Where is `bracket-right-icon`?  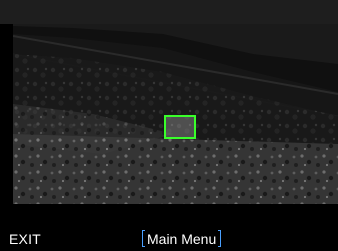
bracket-right-icon is located at coordinates (220, 238).